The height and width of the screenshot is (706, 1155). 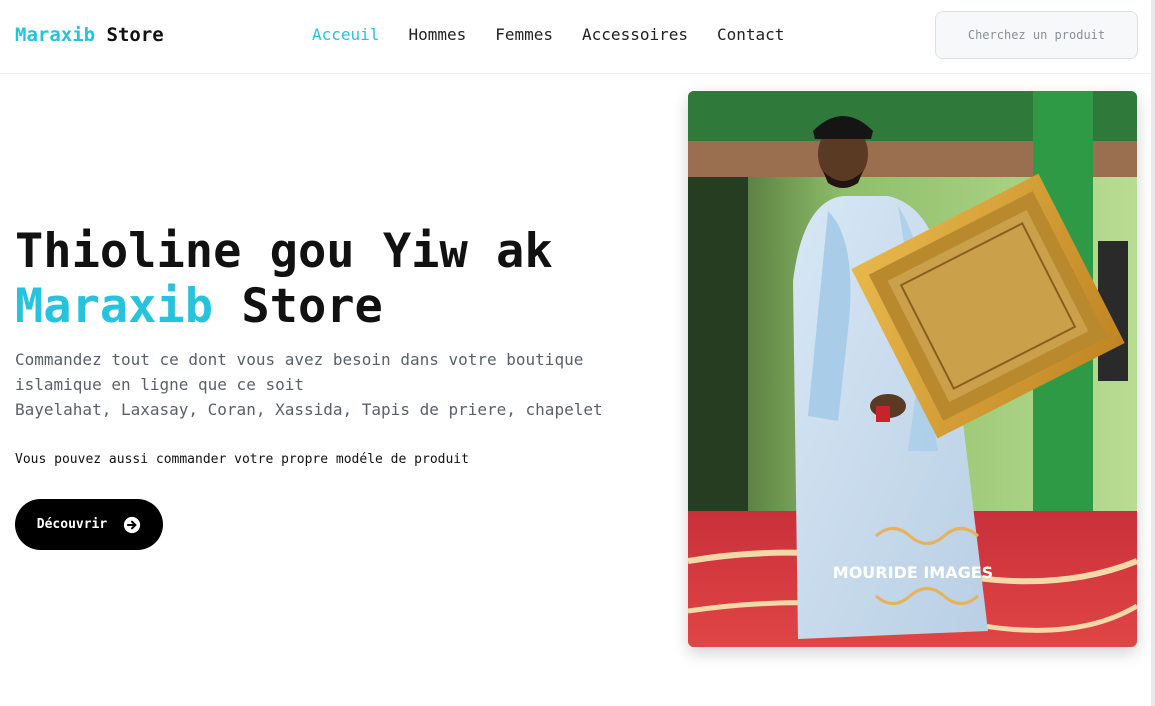 I want to click on search-input, so click(x=1036, y=35).